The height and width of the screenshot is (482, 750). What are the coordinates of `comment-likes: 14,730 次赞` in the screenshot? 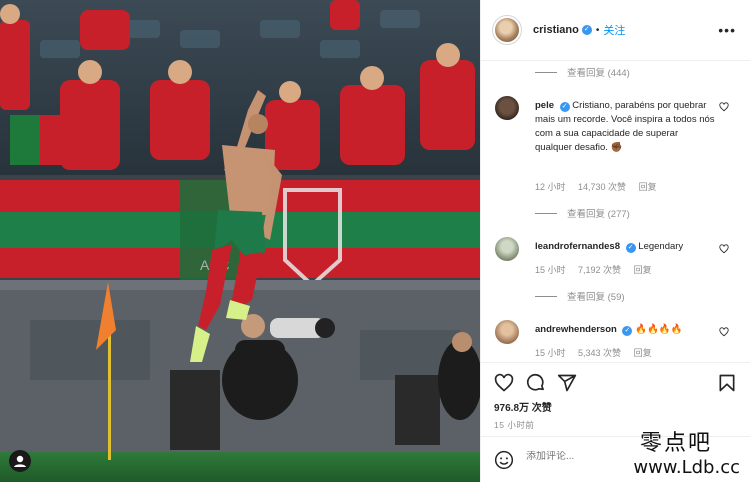 It's located at (602, 187).